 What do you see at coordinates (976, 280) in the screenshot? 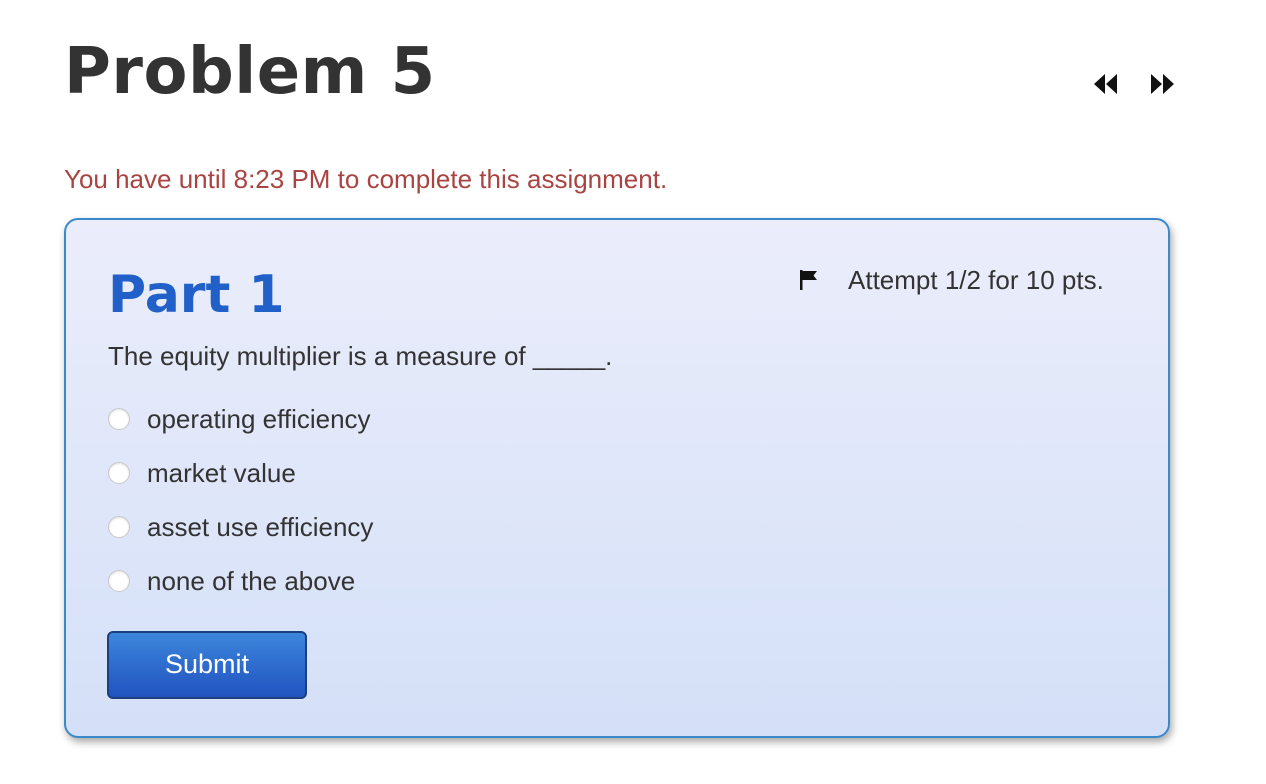
I see `attempt-counter: Attempt 1/2 for 10 pts.` at bounding box center [976, 280].